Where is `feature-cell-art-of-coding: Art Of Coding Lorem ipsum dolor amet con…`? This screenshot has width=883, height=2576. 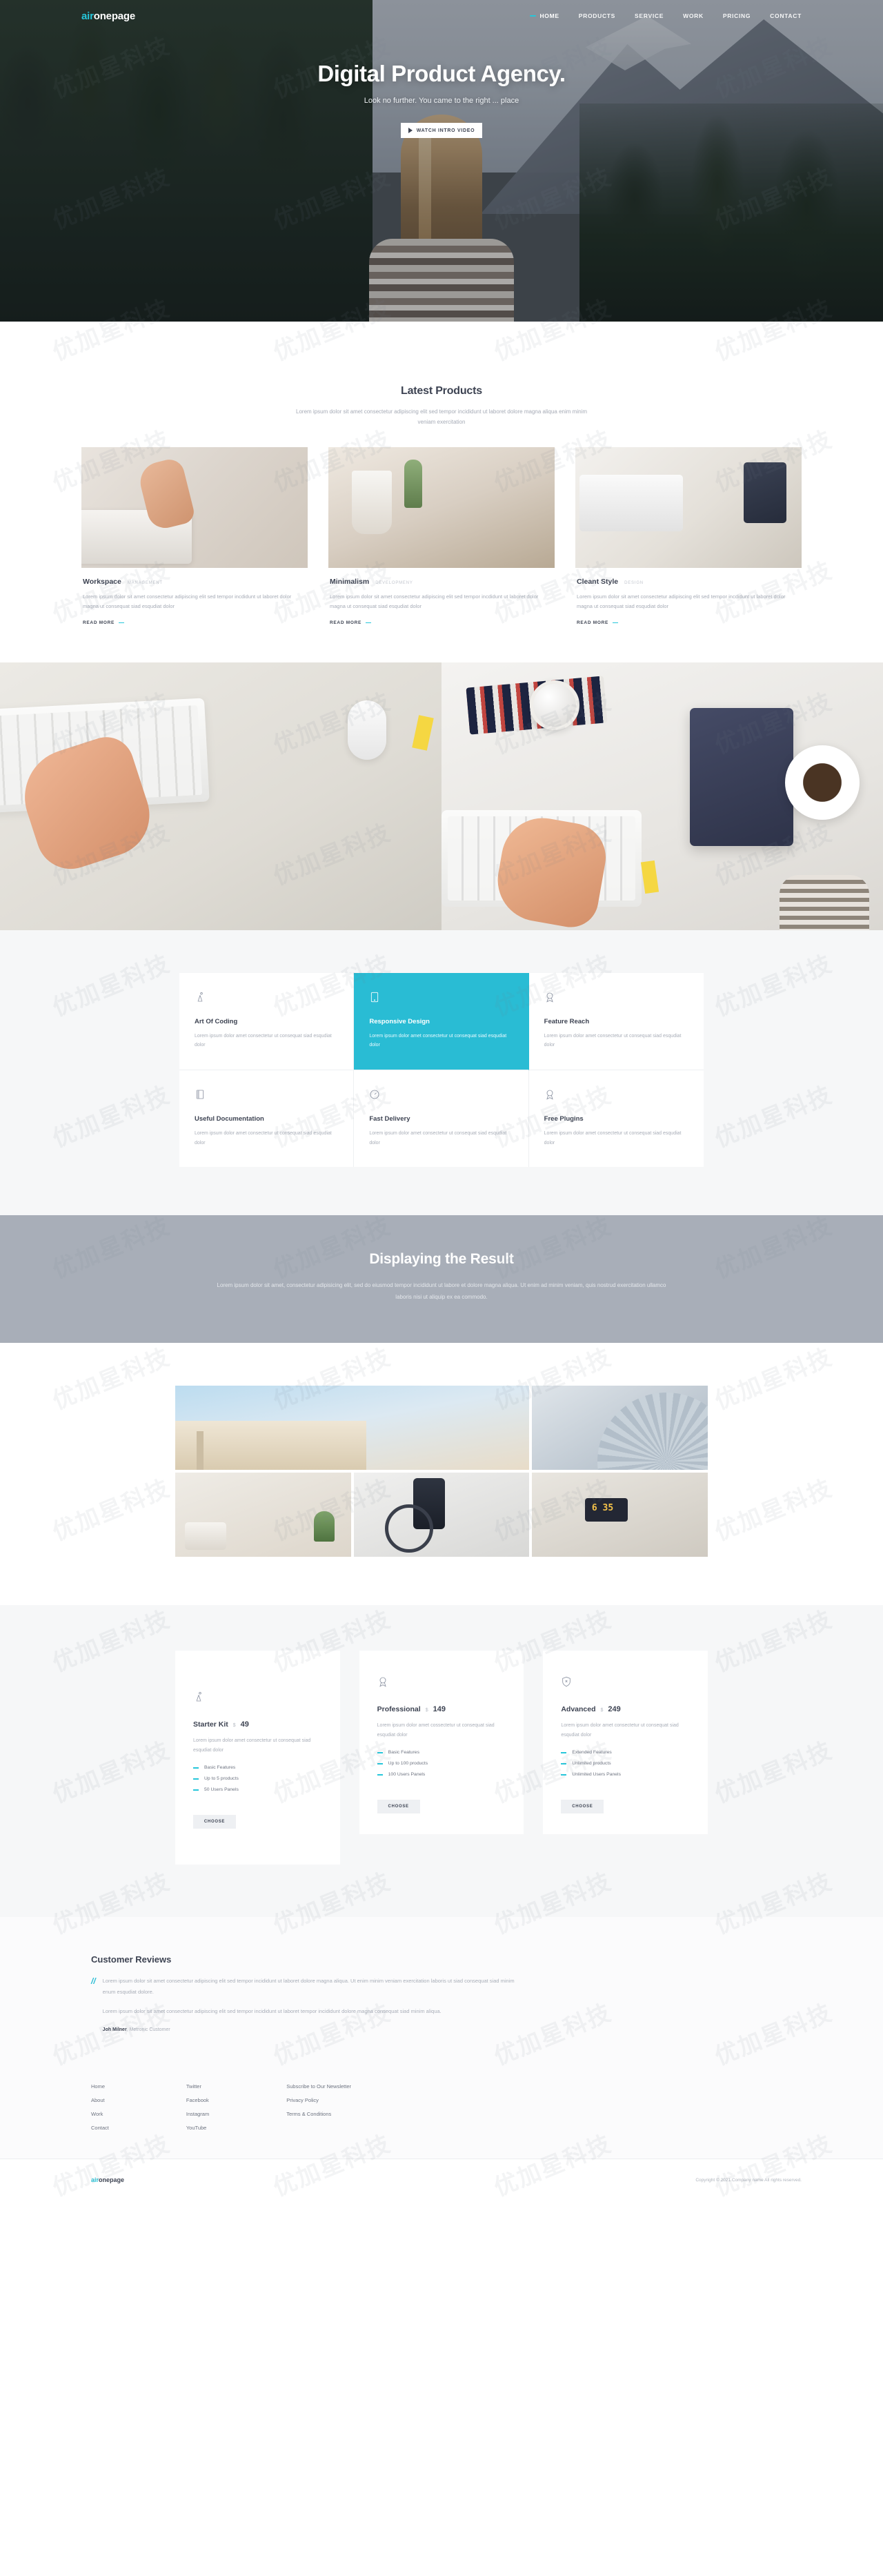
feature-cell-art-of-coding: Art Of Coding Lorem ipsum dolor amet con… is located at coordinates (267, 1021).